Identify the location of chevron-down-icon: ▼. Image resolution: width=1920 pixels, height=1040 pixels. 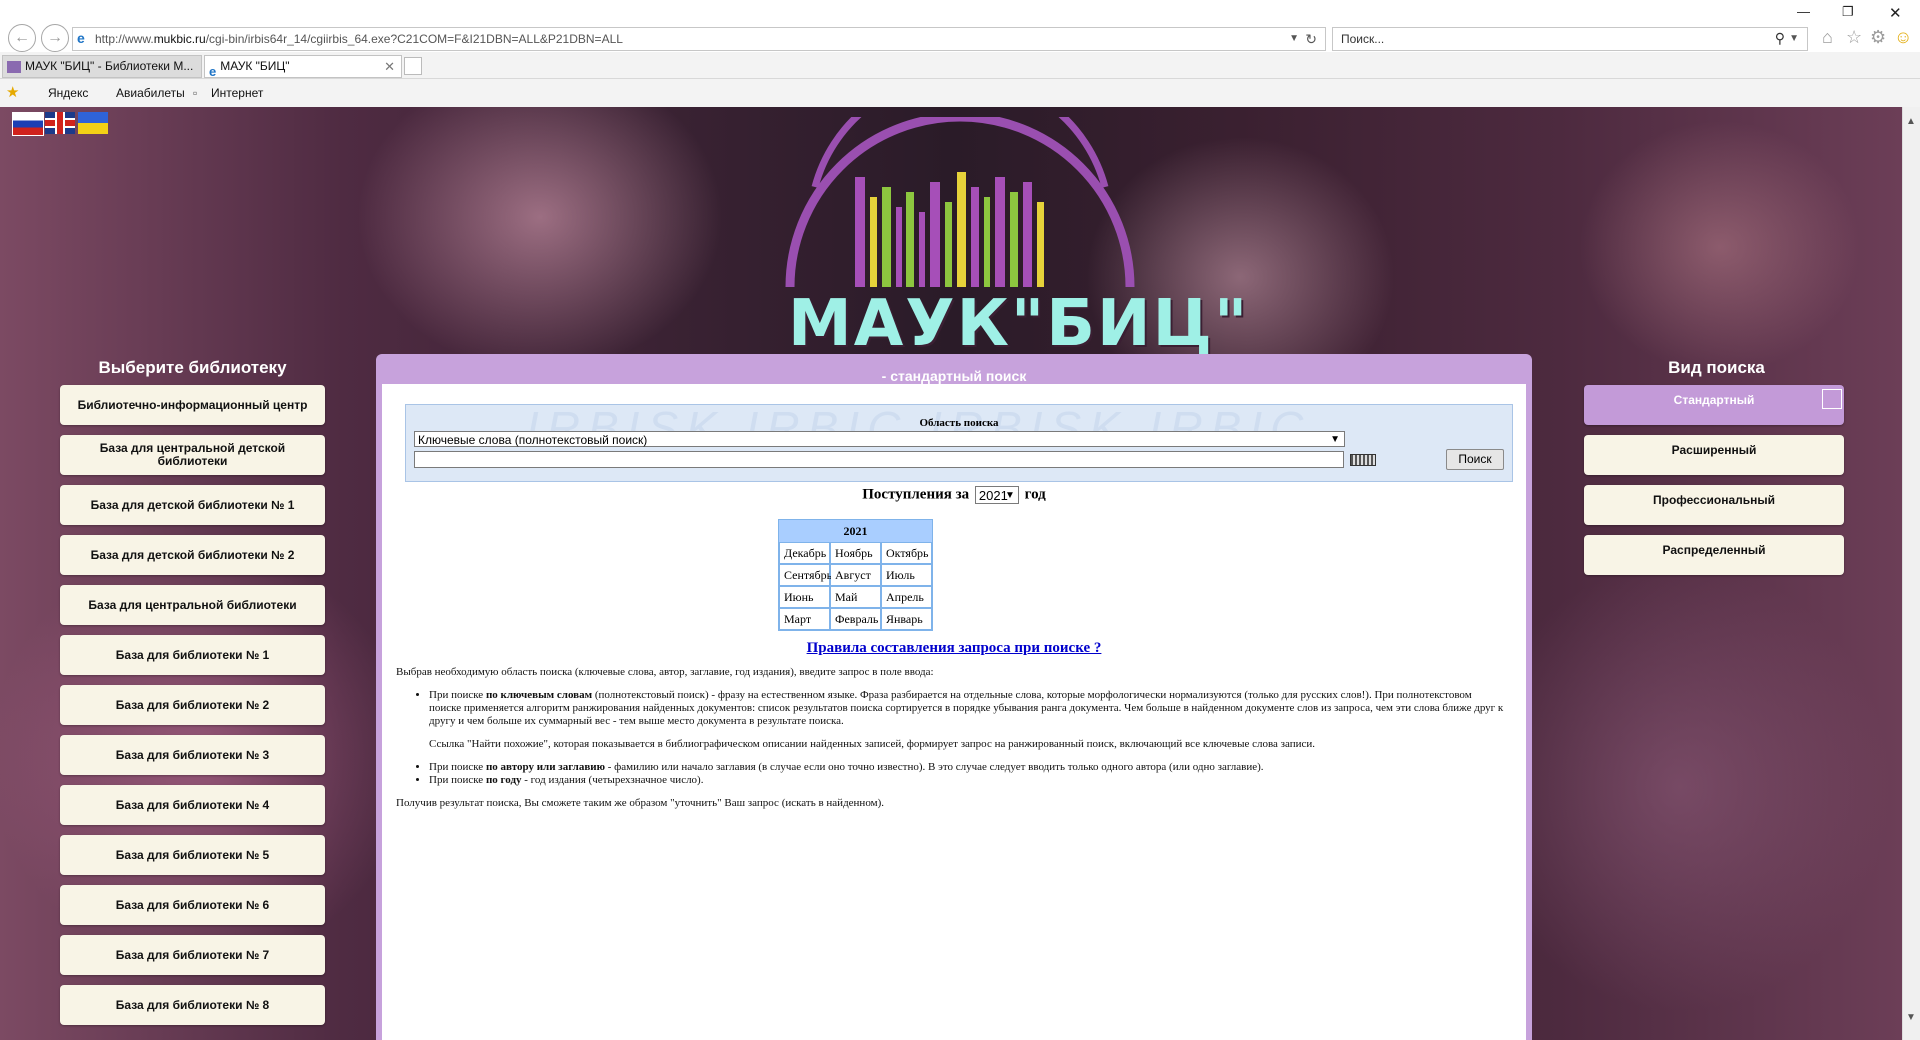
(1009, 495).